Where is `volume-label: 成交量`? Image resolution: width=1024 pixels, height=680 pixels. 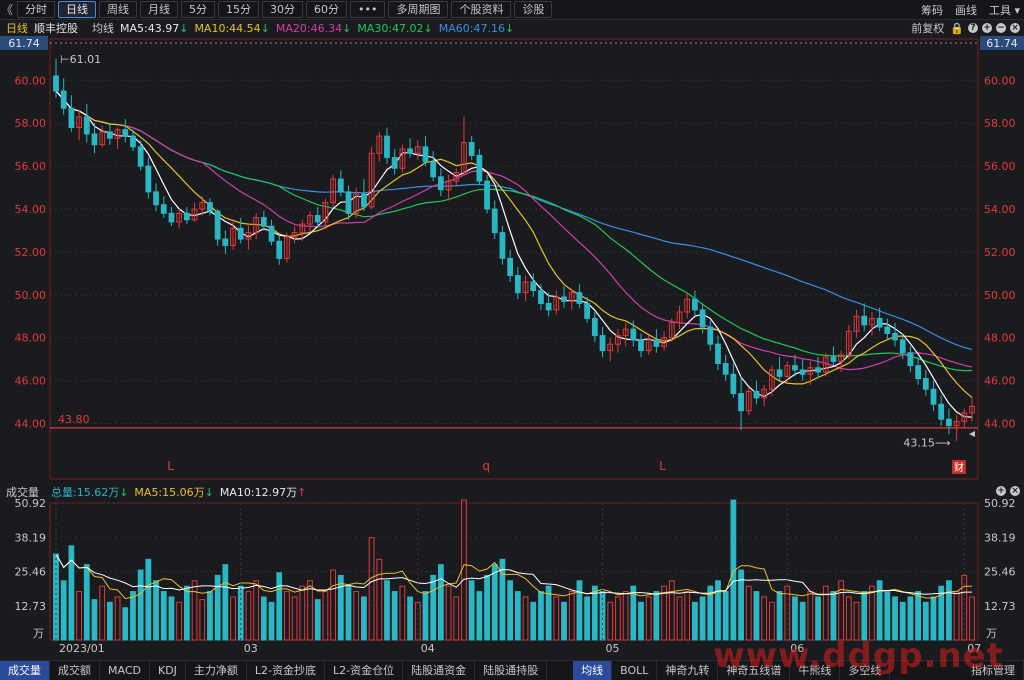
volume-label: 成交量 is located at coordinates (22, 492).